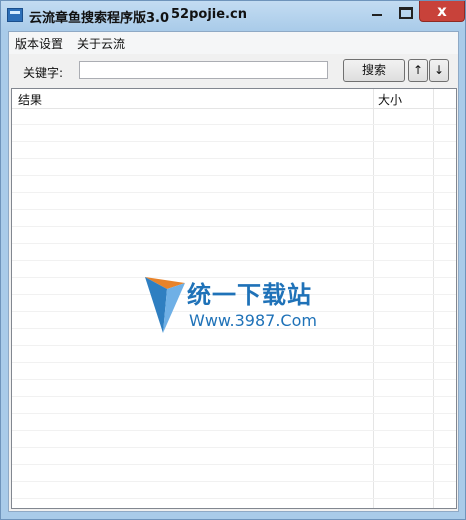  I want to click on keyword-label: 关键字:, so click(43, 73).